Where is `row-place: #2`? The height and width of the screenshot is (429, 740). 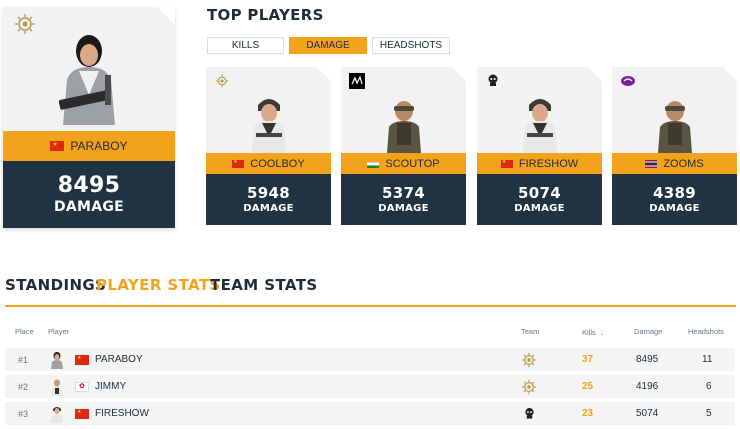 row-place: #2 is located at coordinates (23, 386).